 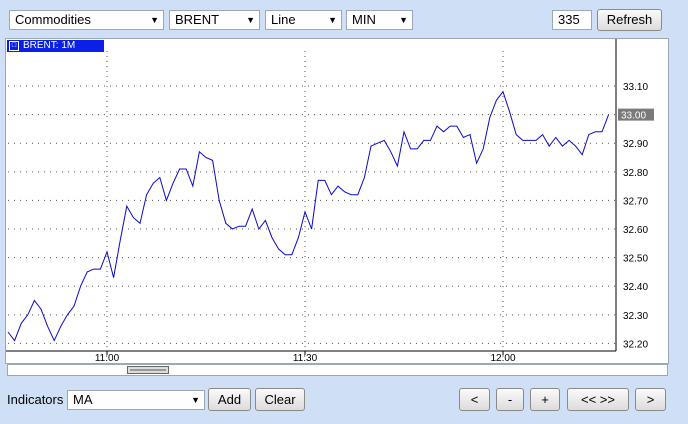 What do you see at coordinates (545, 399) in the screenshot?
I see `zoom-in-button: +` at bounding box center [545, 399].